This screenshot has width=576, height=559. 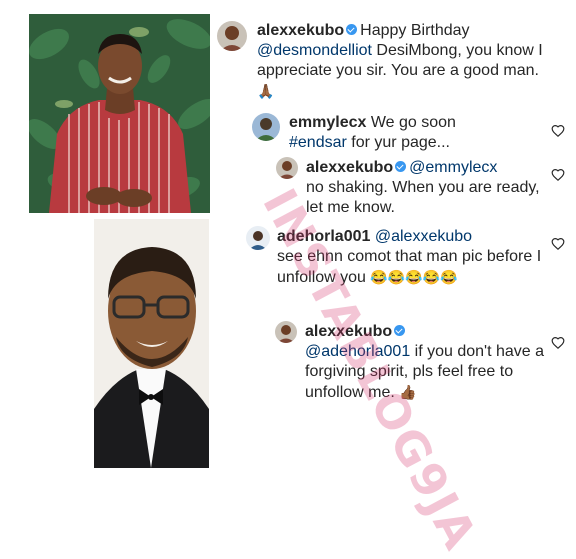 I want to click on comment-text: Happy Birthday, so click(x=415, y=30).